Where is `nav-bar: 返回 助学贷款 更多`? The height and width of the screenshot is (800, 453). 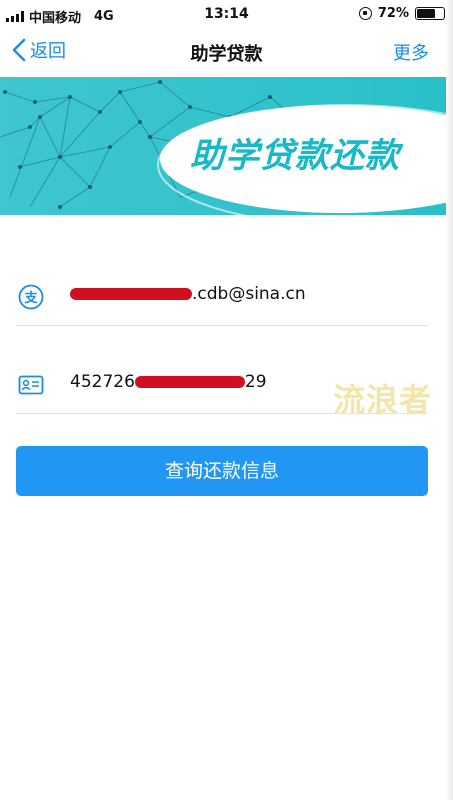 nav-bar: 返回 助学贷款 更多 is located at coordinates (226, 52).